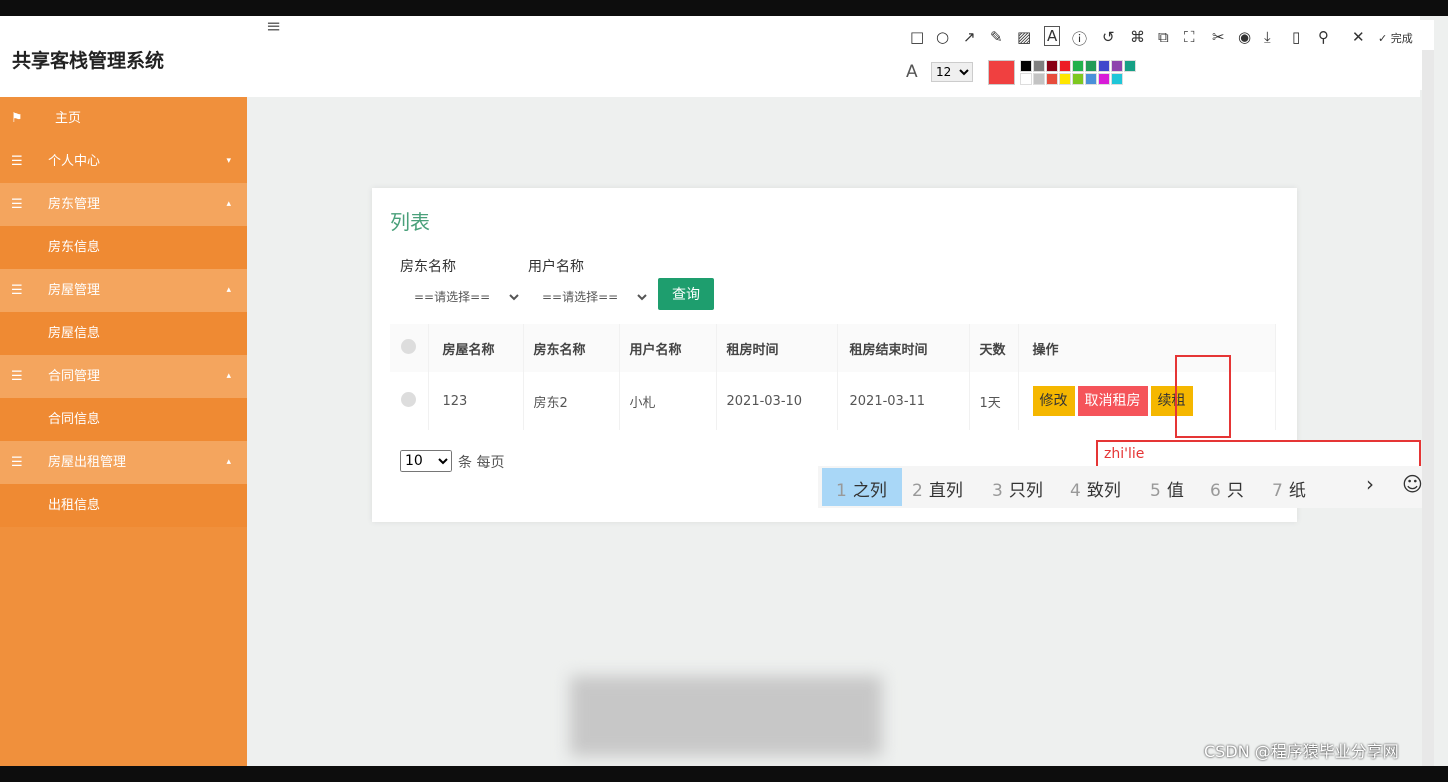 This screenshot has width=1448, height=782. I want to click on ocr-tool-icon: ⧉, so click(1163, 37).